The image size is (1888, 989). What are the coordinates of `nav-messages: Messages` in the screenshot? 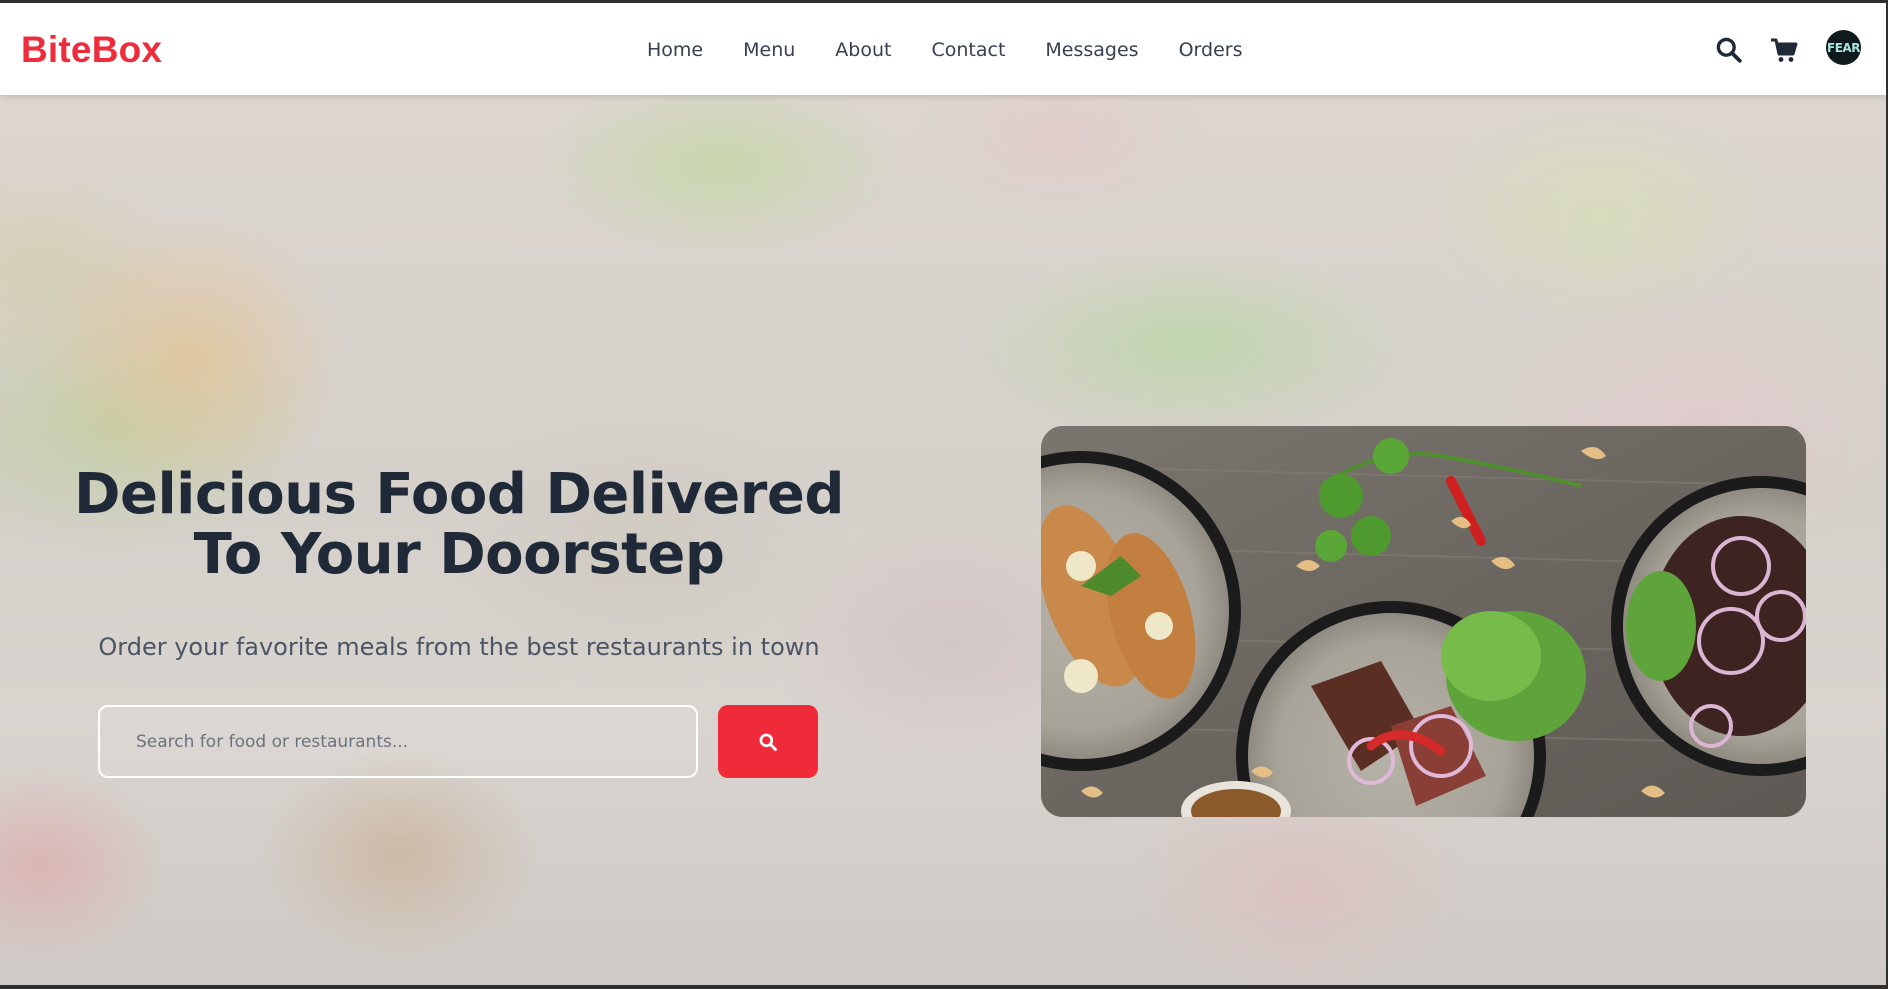 It's located at (1091, 50).